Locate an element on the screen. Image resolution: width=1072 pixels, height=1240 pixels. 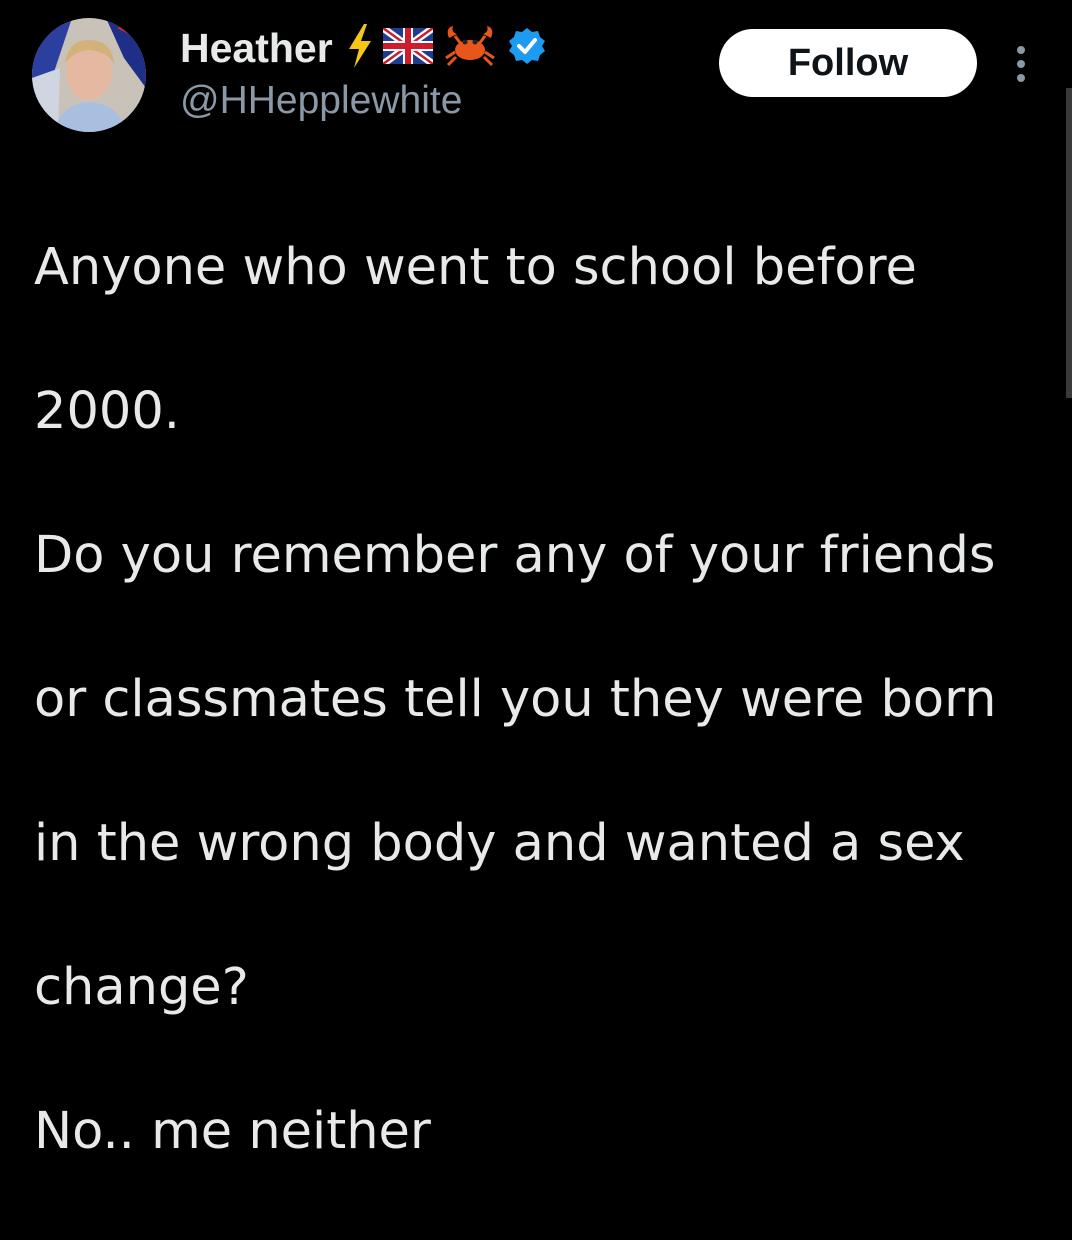
lightning-icon is located at coordinates (360, 48).